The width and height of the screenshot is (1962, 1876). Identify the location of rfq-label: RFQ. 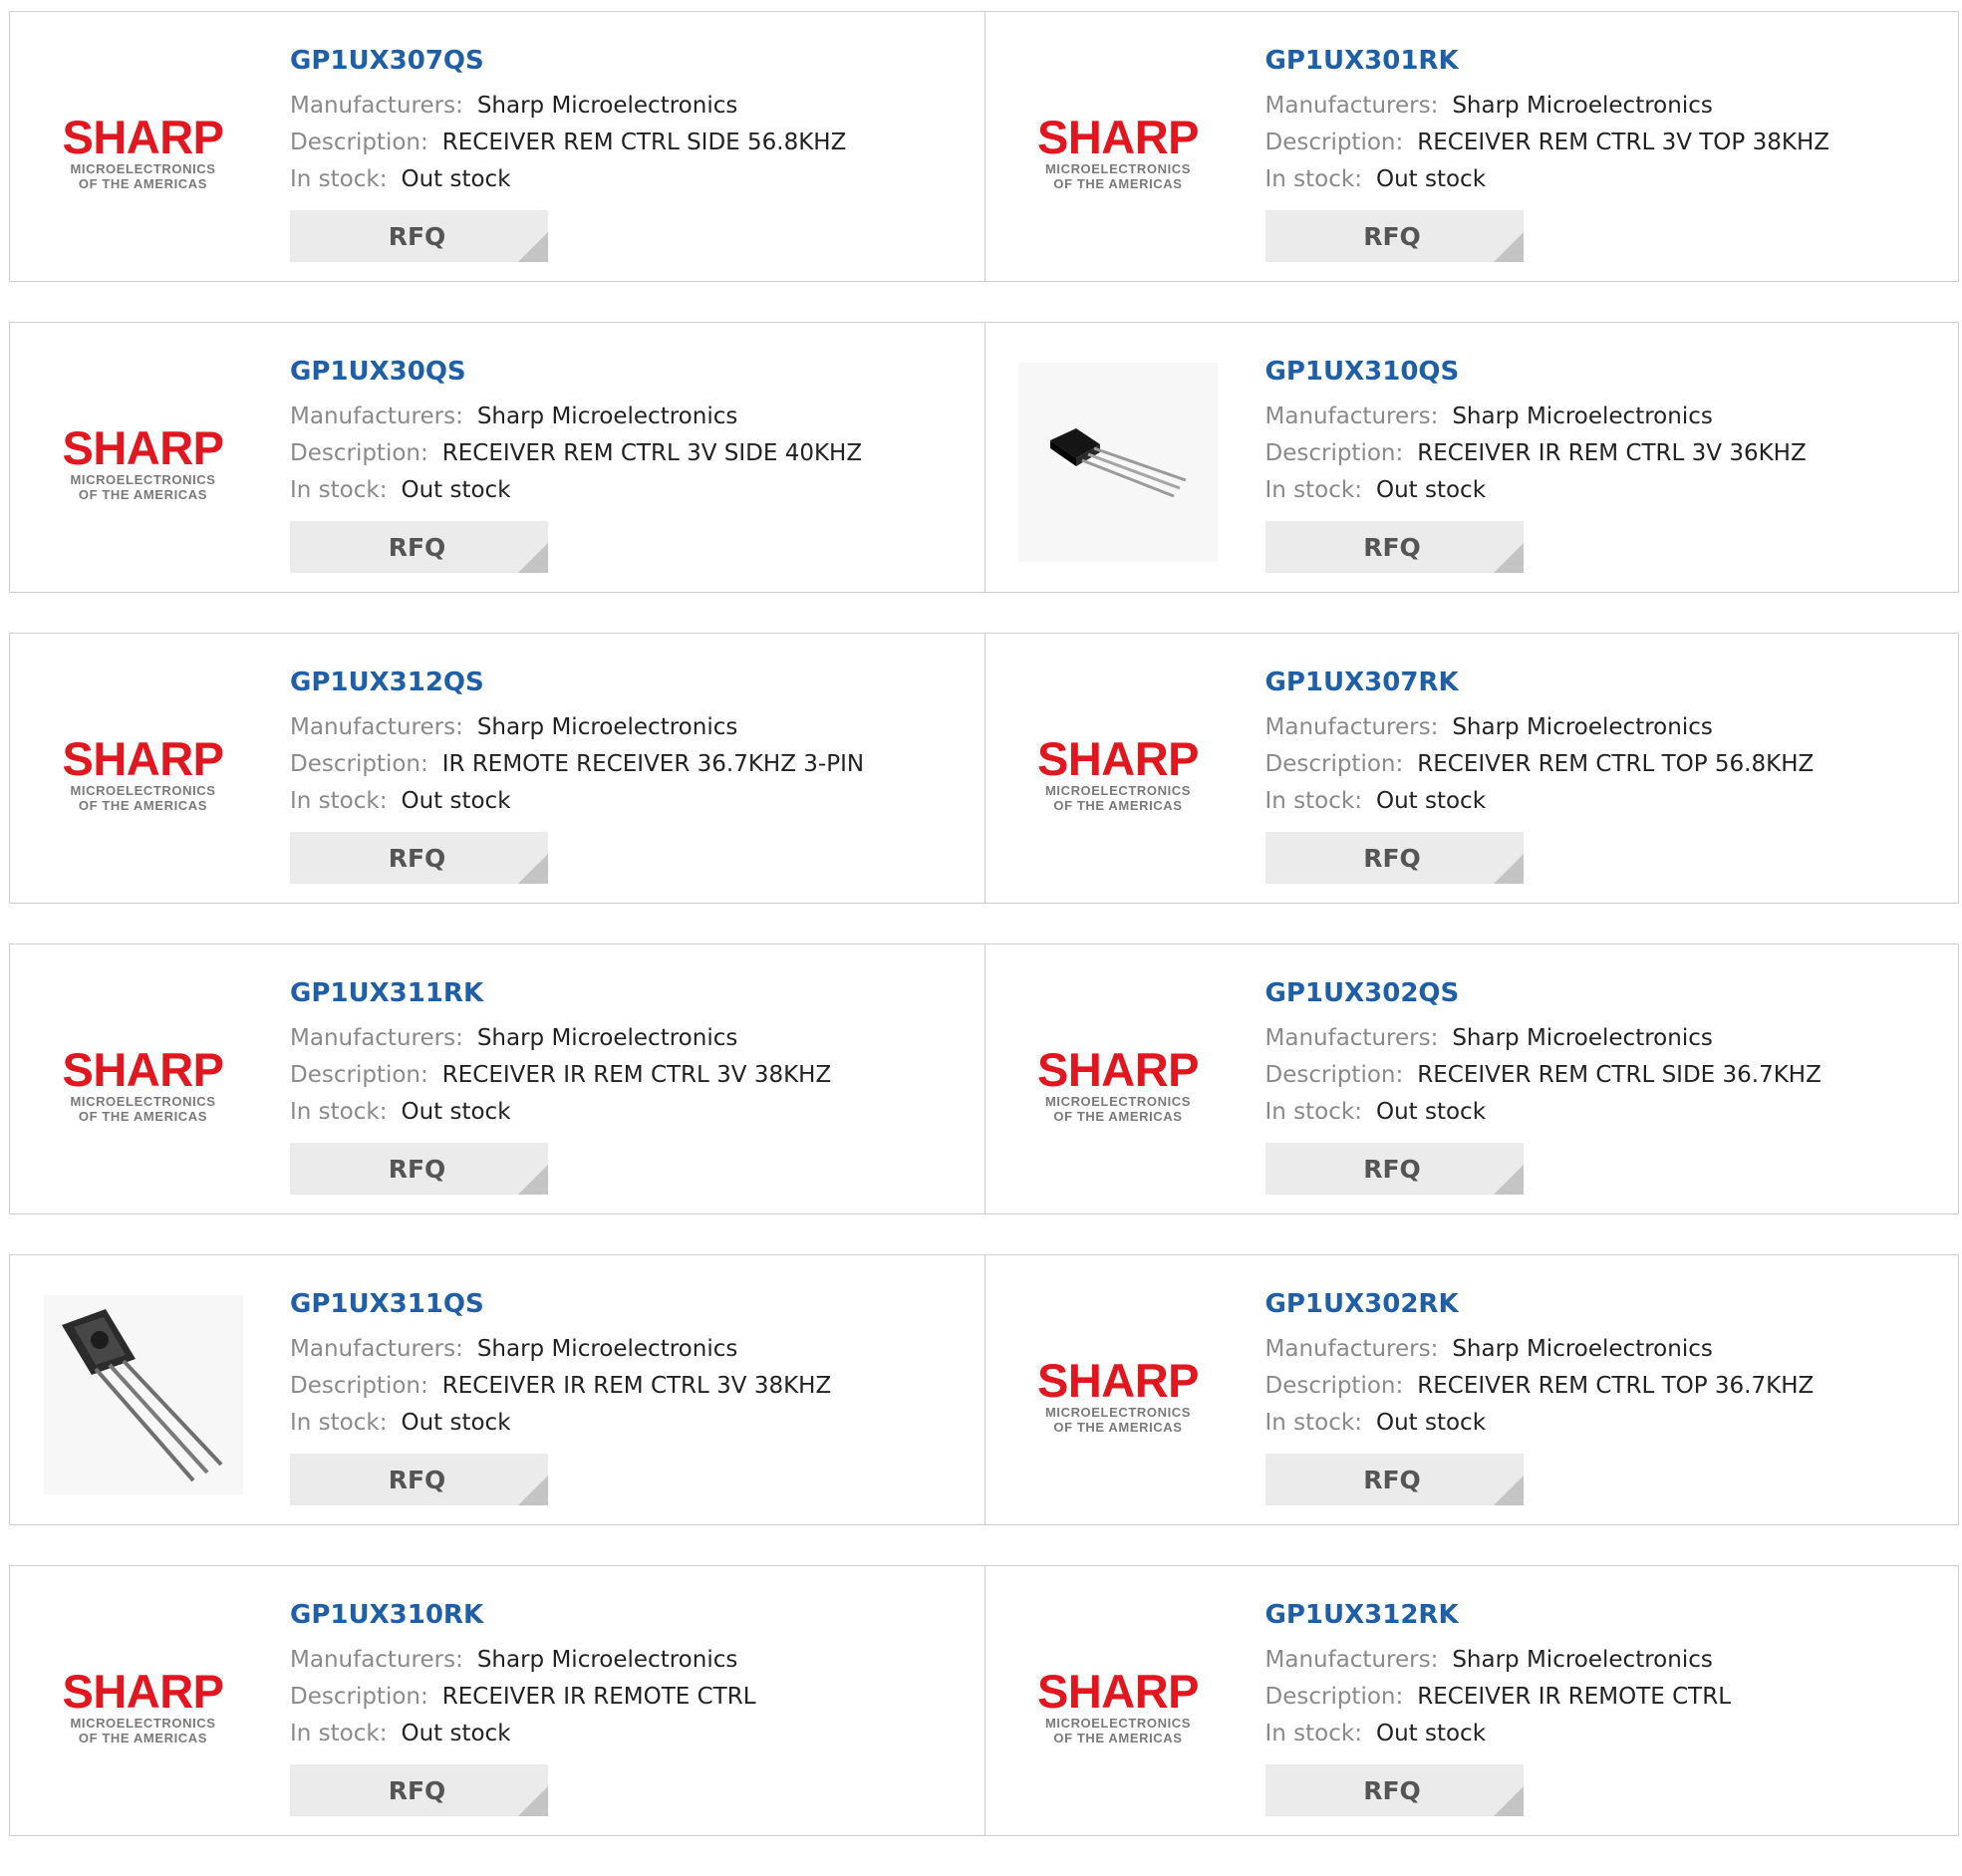
(1392, 1479).